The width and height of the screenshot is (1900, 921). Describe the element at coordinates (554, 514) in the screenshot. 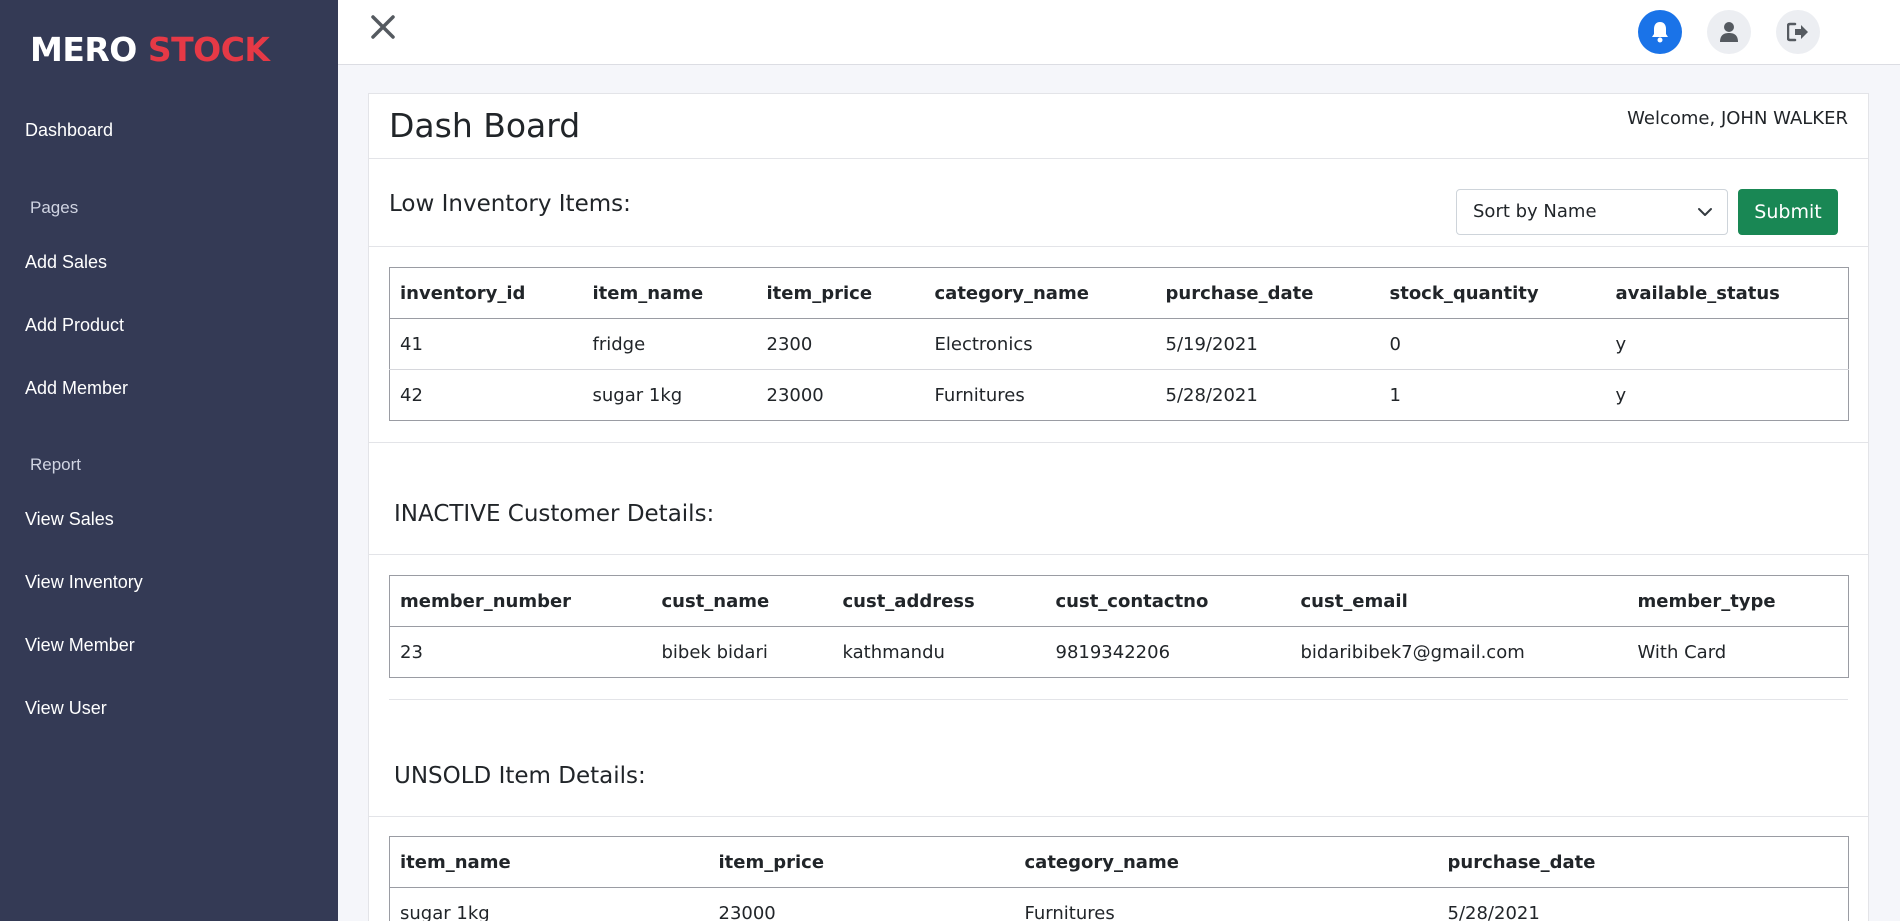

I see `inactive-customers-title: INACTIVE Customer Details:` at that location.